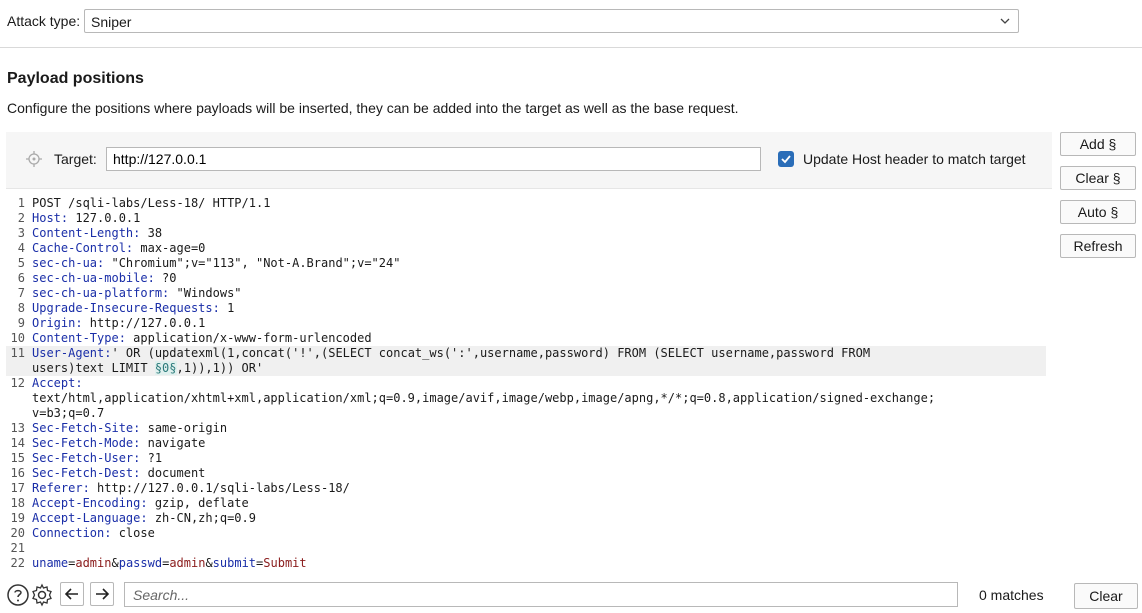  What do you see at coordinates (1011, 595) in the screenshot?
I see `match-count: 0 matches` at bounding box center [1011, 595].